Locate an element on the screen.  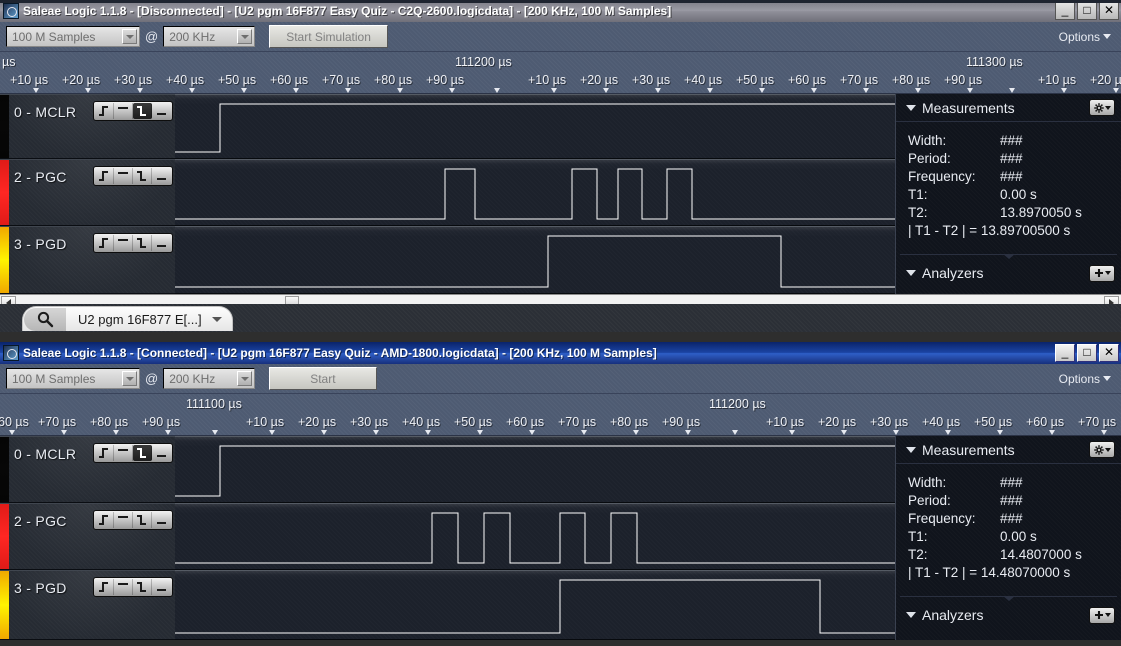
measurements-settings-button-bottom is located at coordinates (1102, 449).